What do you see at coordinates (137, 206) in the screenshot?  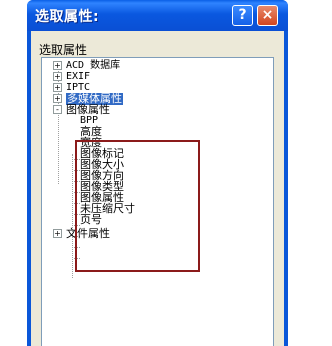 I see `highlight-box` at bounding box center [137, 206].